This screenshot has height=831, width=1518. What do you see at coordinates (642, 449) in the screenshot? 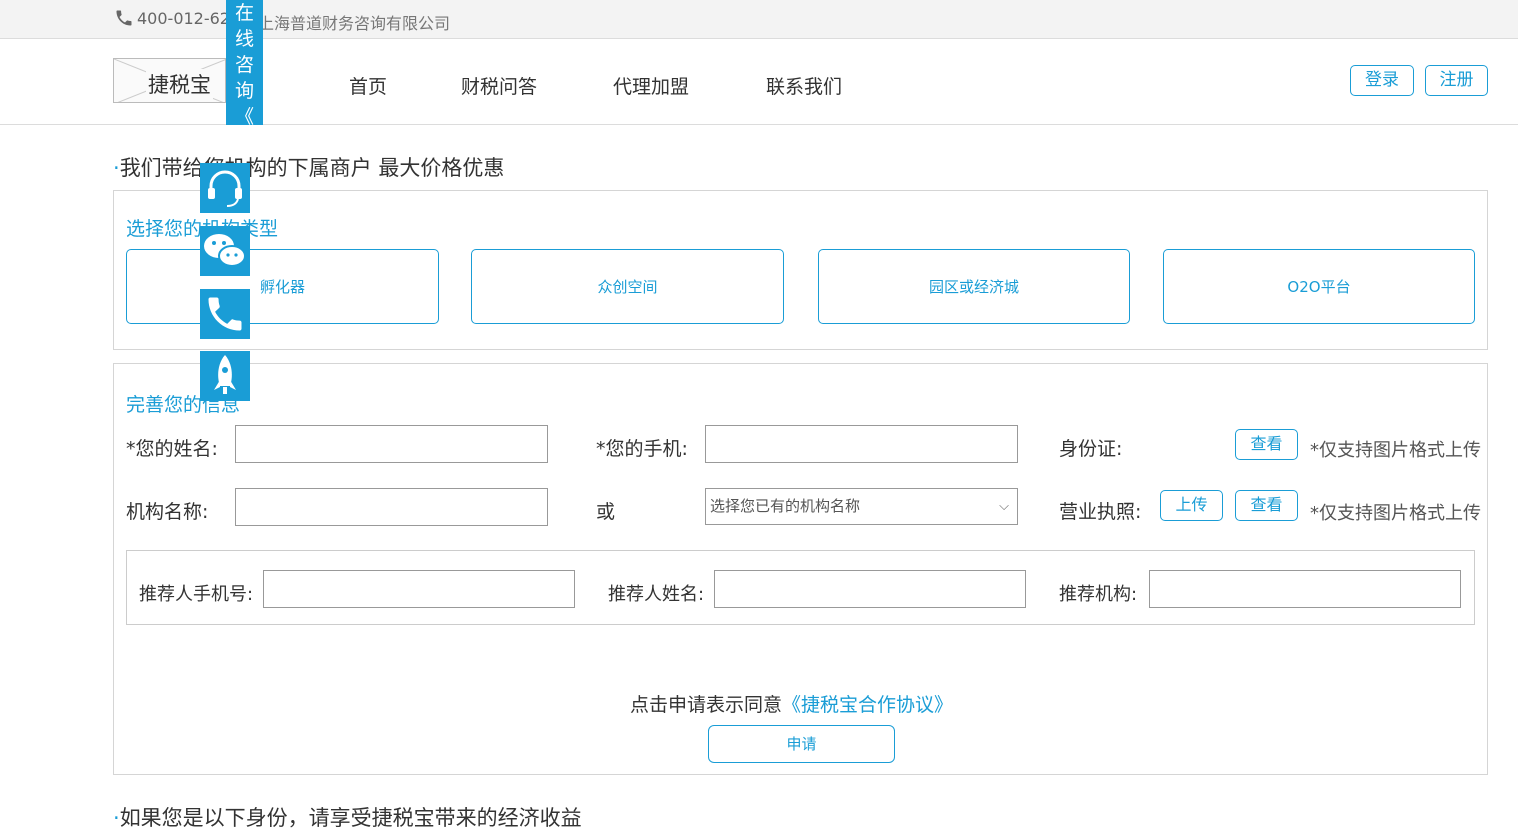
I see `mobile-label: *您的手机:` at bounding box center [642, 449].